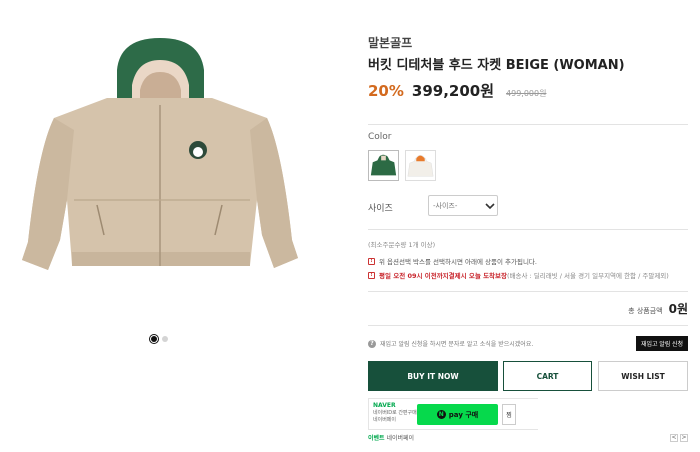  Describe the element at coordinates (678, 309) in the screenshot. I see `total-value: 0원` at that location.